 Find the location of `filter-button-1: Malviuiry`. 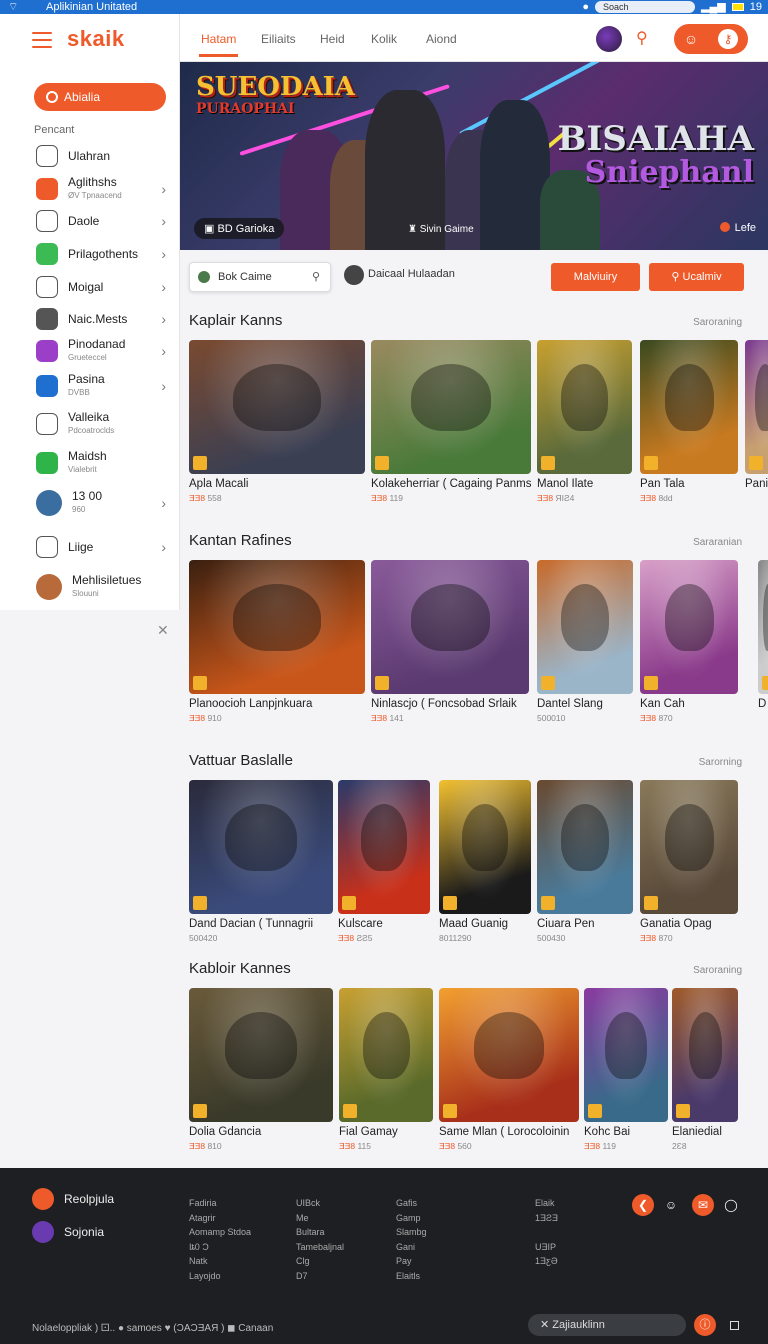

filter-button-1: Malviuiry is located at coordinates (595, 277).